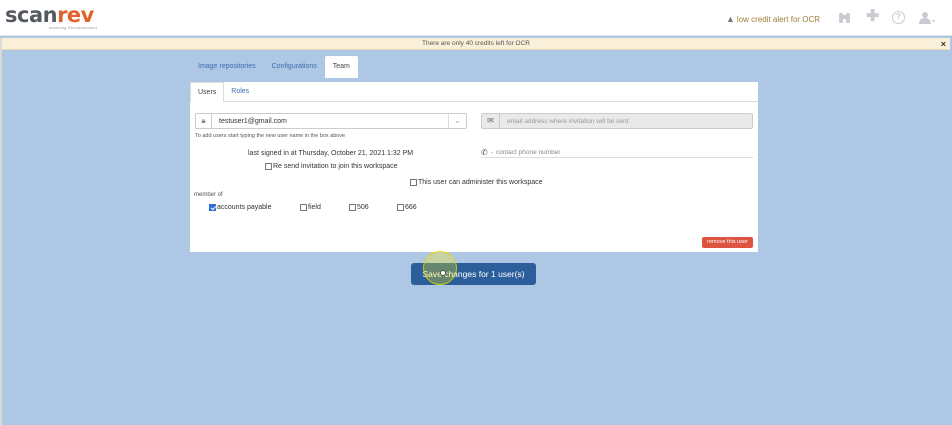 This screenshot has height=425, width=952. I want to click on lock-icon: 🔒︎, so click(204, 121).